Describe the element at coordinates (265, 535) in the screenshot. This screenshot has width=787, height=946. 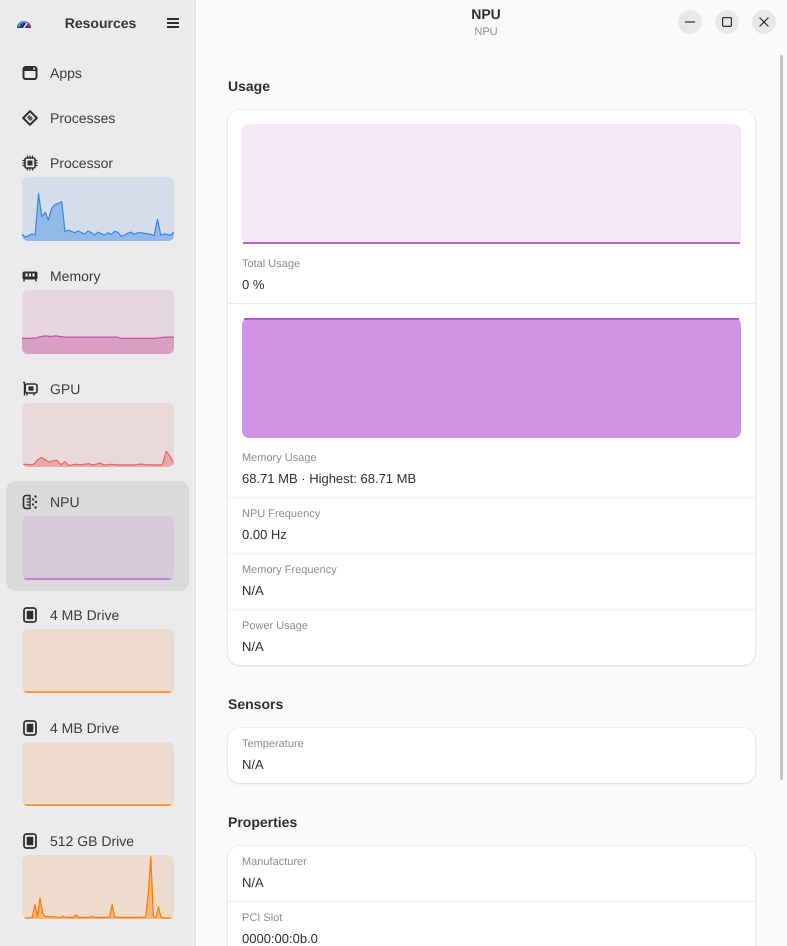
I see `field-value: 0.00 Hz` at that location.